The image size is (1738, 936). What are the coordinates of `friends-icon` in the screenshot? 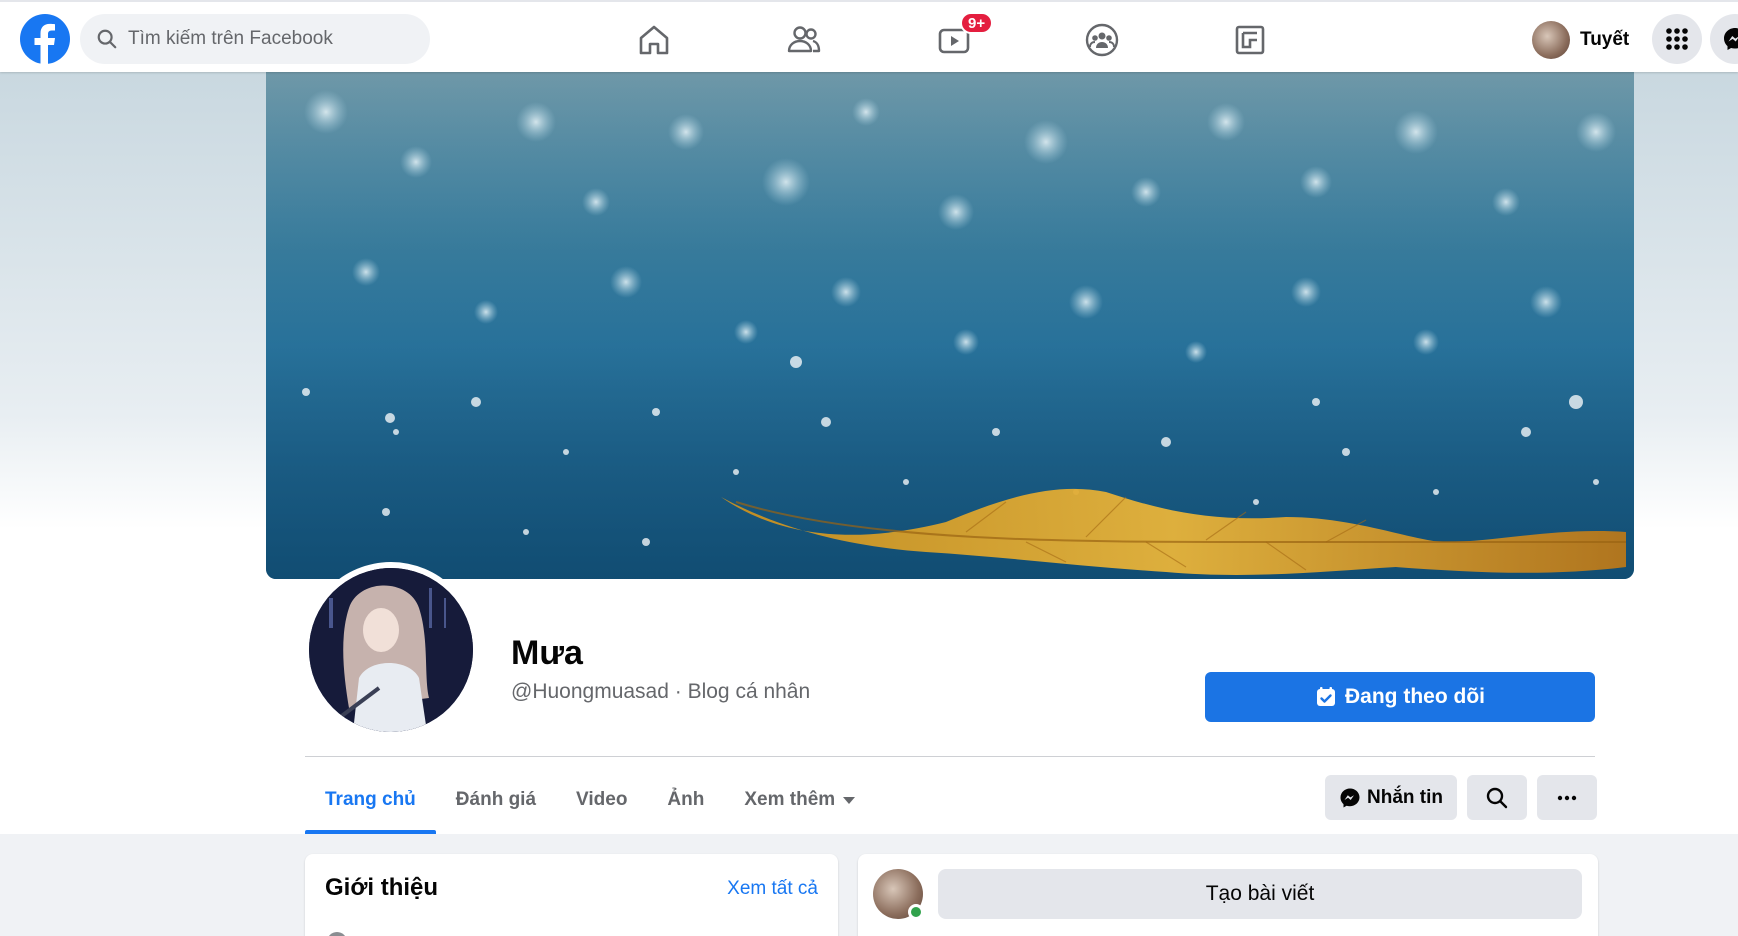 It's located at (804, 39).